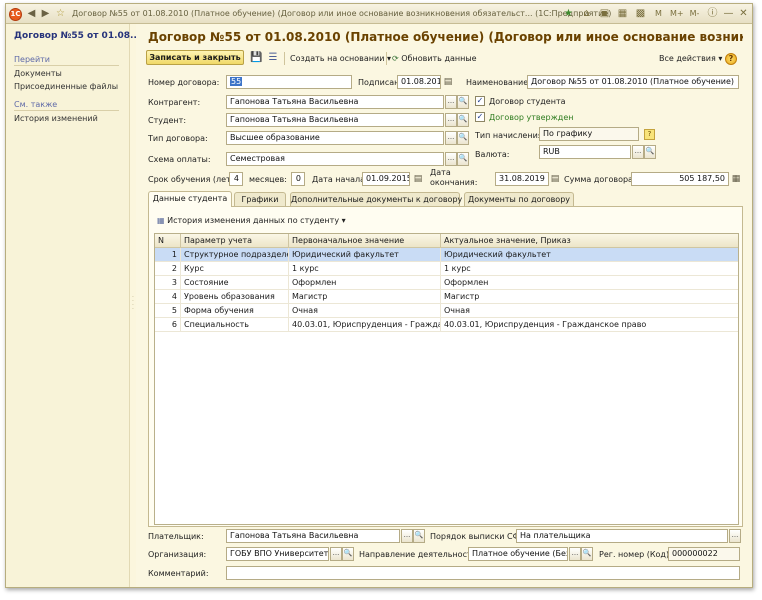 The height and width of the screenshot is (600, 762). Describe the element at coordinates (483, 573) in the screenshot. I see `comment-field` at that location.